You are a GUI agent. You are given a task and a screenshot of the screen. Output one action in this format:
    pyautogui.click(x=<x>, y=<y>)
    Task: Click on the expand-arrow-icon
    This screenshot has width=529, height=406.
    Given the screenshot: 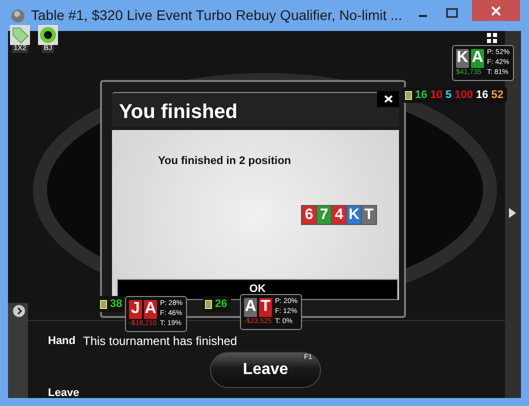 What is the action you would take?
    pyautogui.click(x=512, y=213)
    